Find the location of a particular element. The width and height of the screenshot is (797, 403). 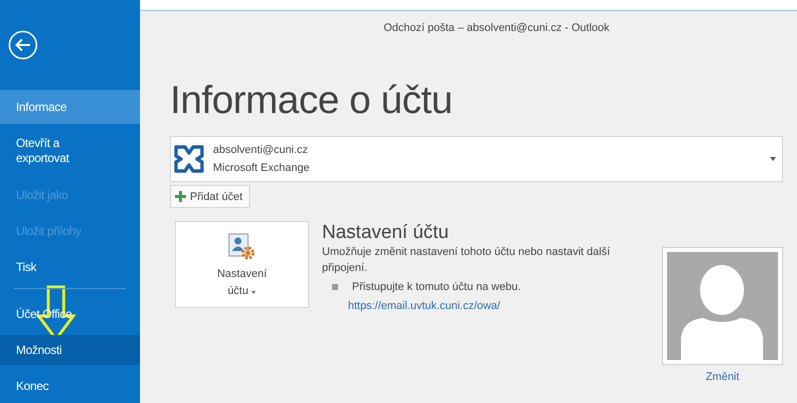

menu-item: Otevřít a exportovat is located at coordinates (70, 152).